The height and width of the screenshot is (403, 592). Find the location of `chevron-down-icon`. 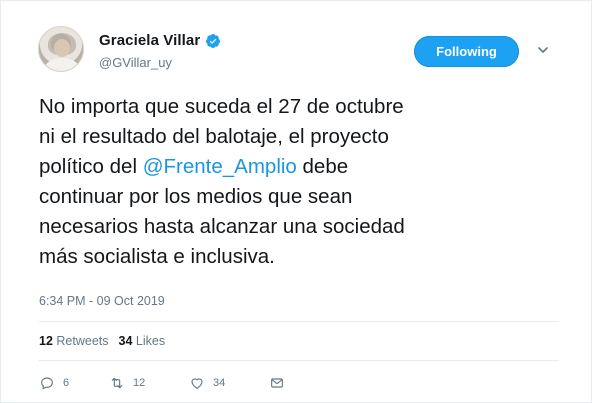

chevron-down-icon is located at coordinates (543, 50).